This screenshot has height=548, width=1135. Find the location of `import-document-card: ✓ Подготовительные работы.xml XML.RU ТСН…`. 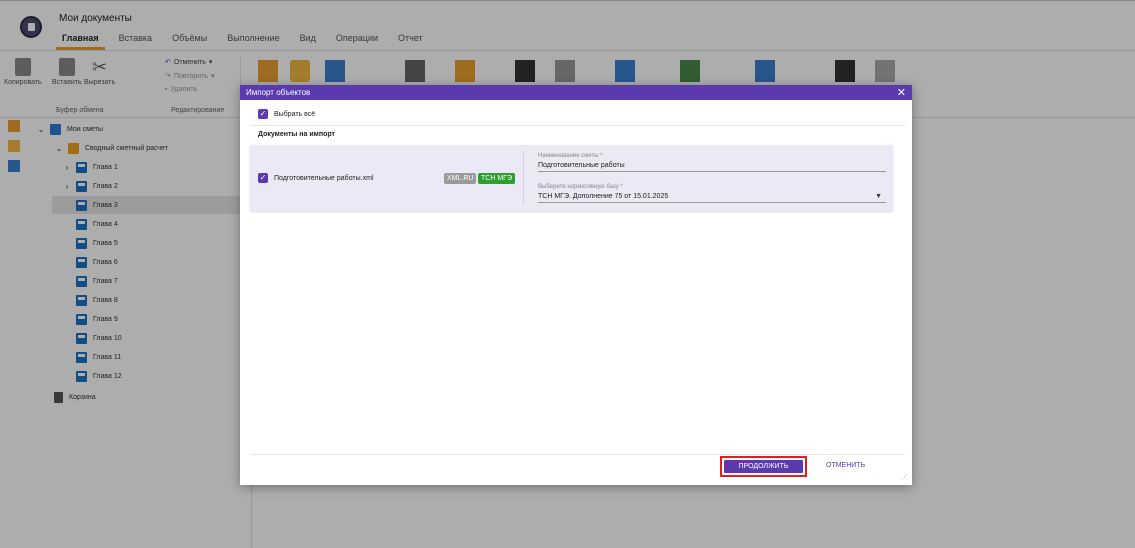

import-document-card: ✓ Подготовительные работы.xml XML.RU ТСН… is located at coordinates (571, 178).